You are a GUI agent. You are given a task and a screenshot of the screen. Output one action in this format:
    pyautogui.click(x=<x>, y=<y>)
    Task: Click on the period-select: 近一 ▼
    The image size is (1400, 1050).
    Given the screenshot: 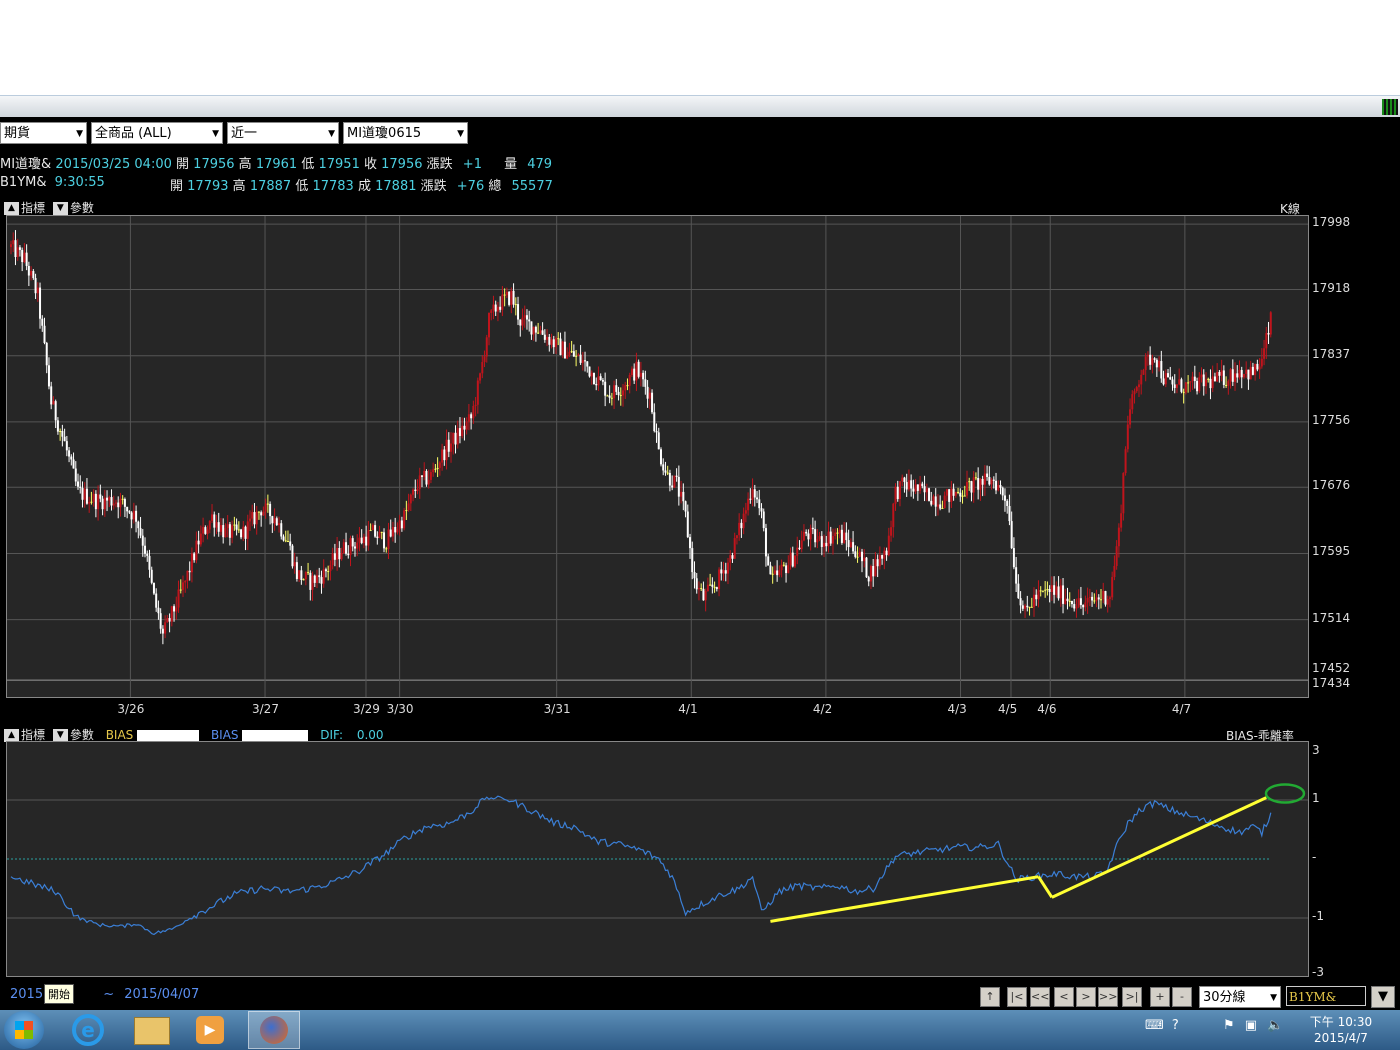 What is the action you would take?
    pyautogui.click(x=283, y=133)
    